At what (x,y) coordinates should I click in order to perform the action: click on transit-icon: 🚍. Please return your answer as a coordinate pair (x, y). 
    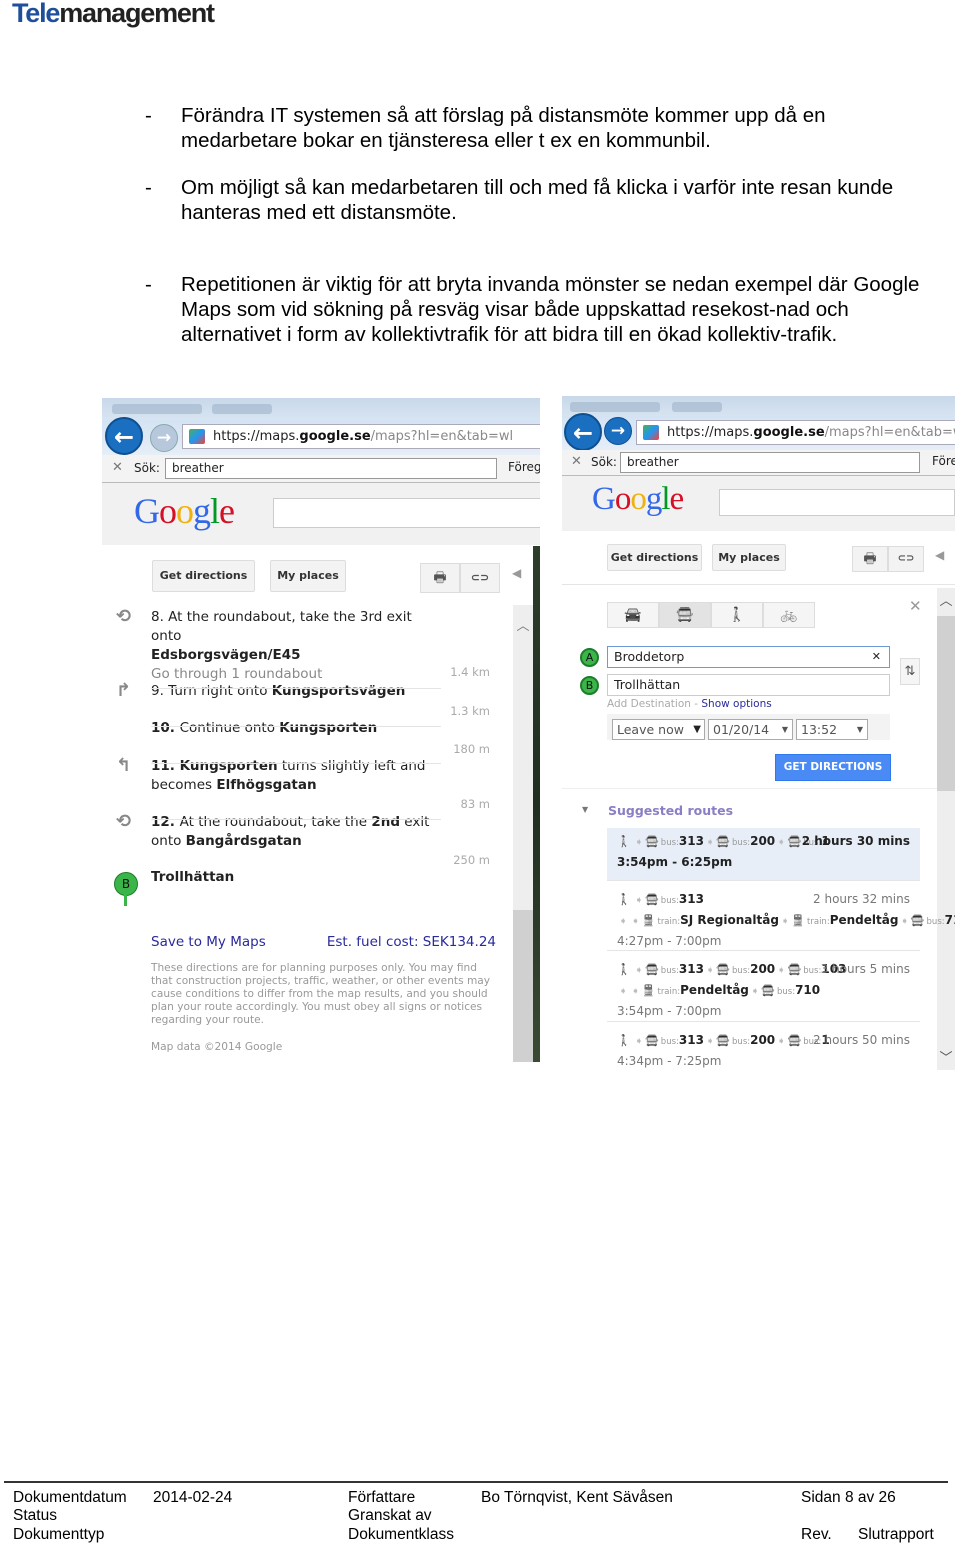
    Looking at the image, I should click on (685, 615).